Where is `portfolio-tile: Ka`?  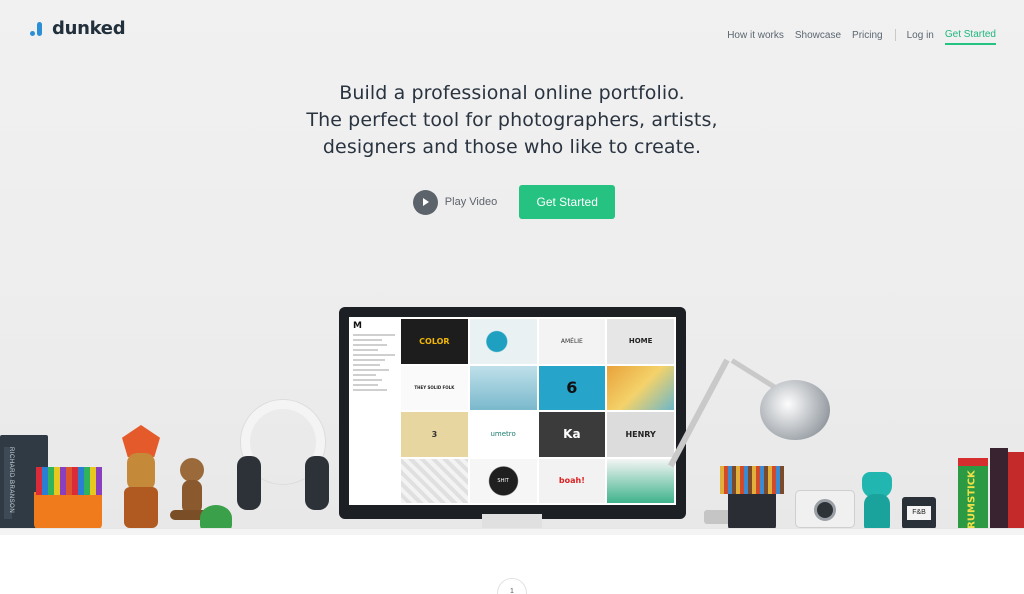 portfolio-tile: Ka is located at coordinates (572, 434).